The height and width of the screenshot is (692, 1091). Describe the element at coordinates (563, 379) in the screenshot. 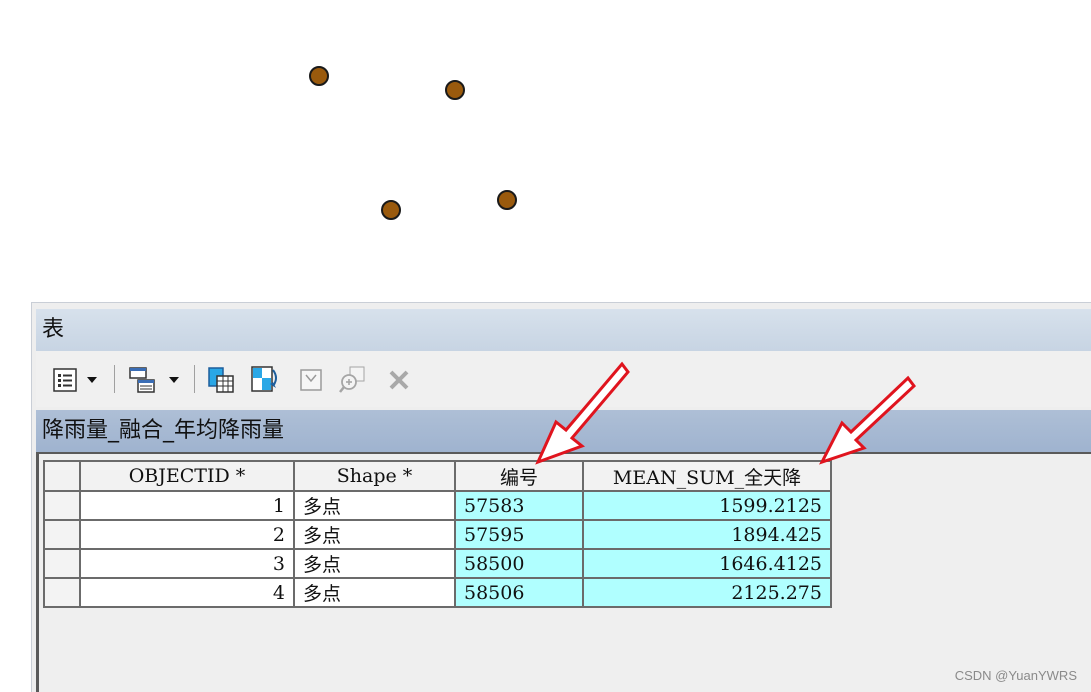

I see `table-toolbar` at that location.